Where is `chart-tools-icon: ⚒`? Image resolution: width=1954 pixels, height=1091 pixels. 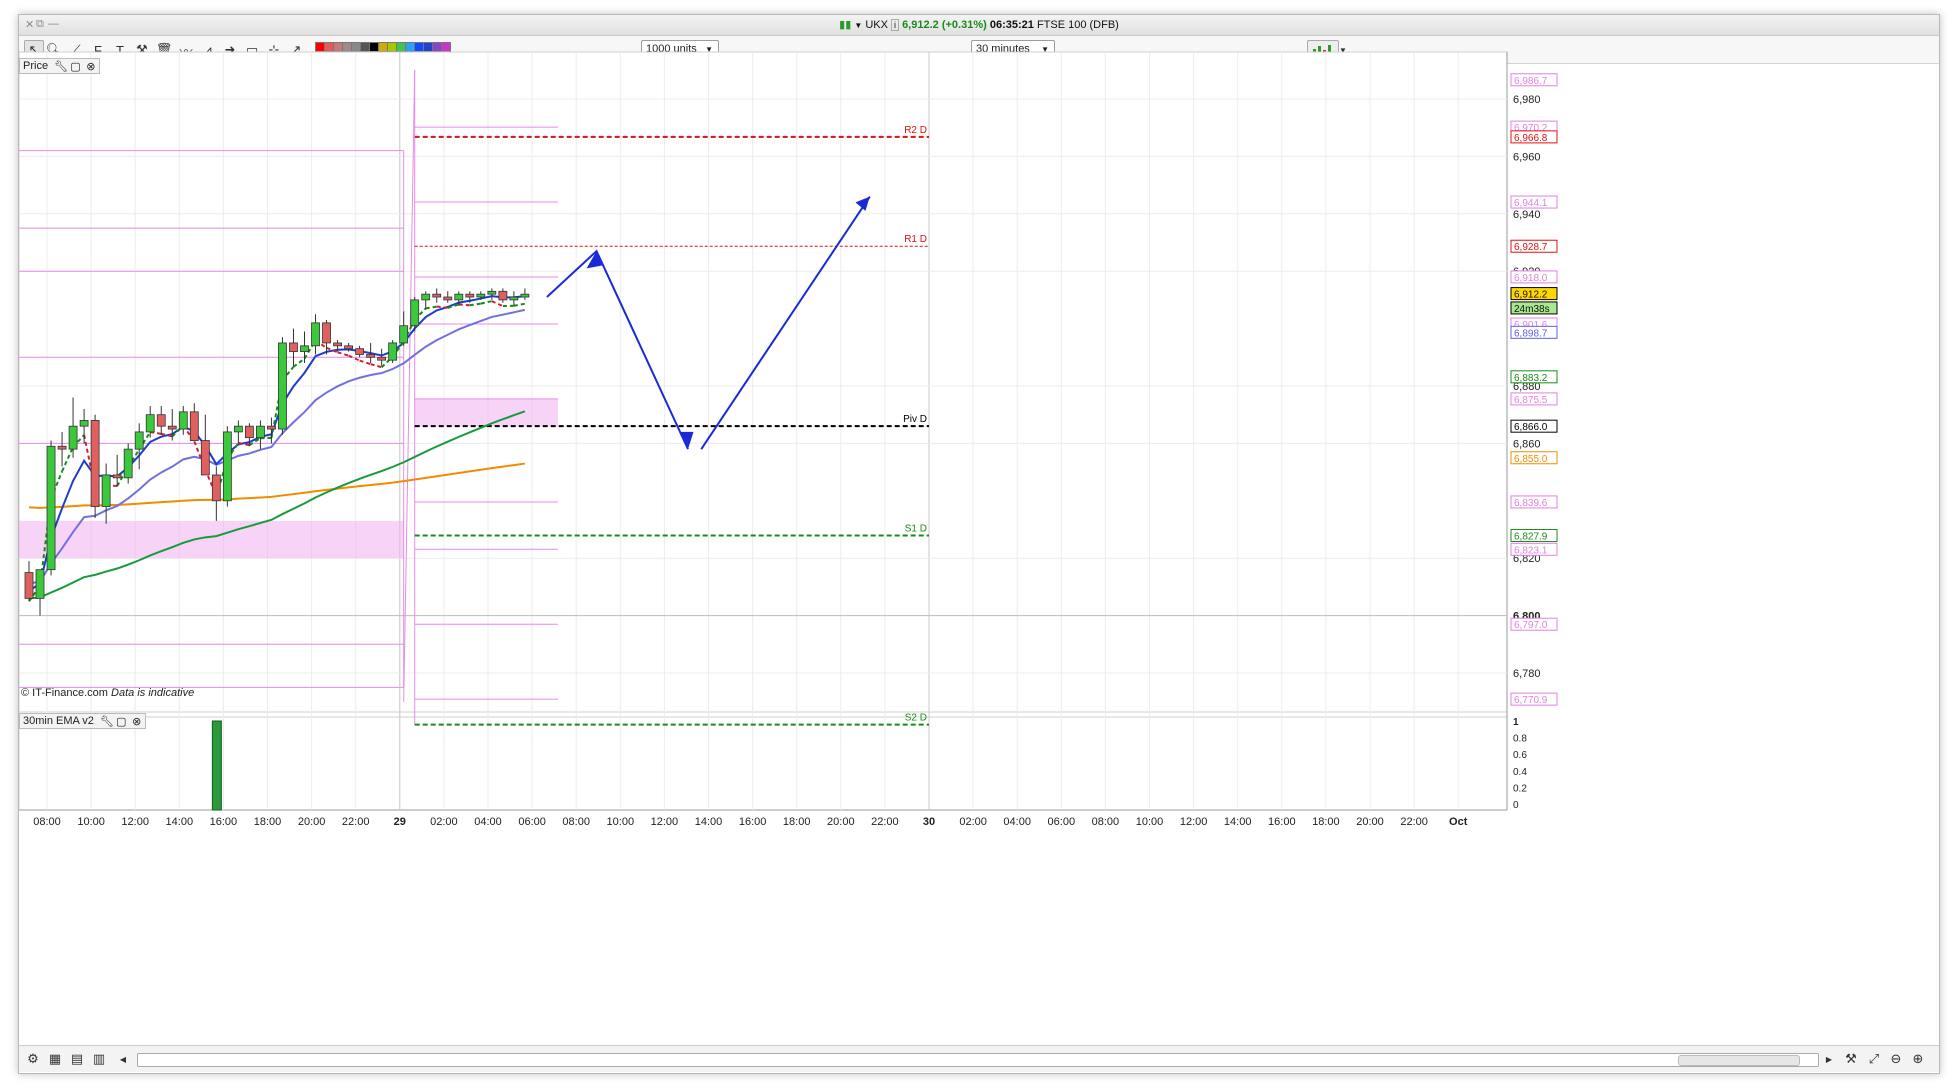 chart-tools-icon: ⚒ is located at coordinates (1851, 1059).